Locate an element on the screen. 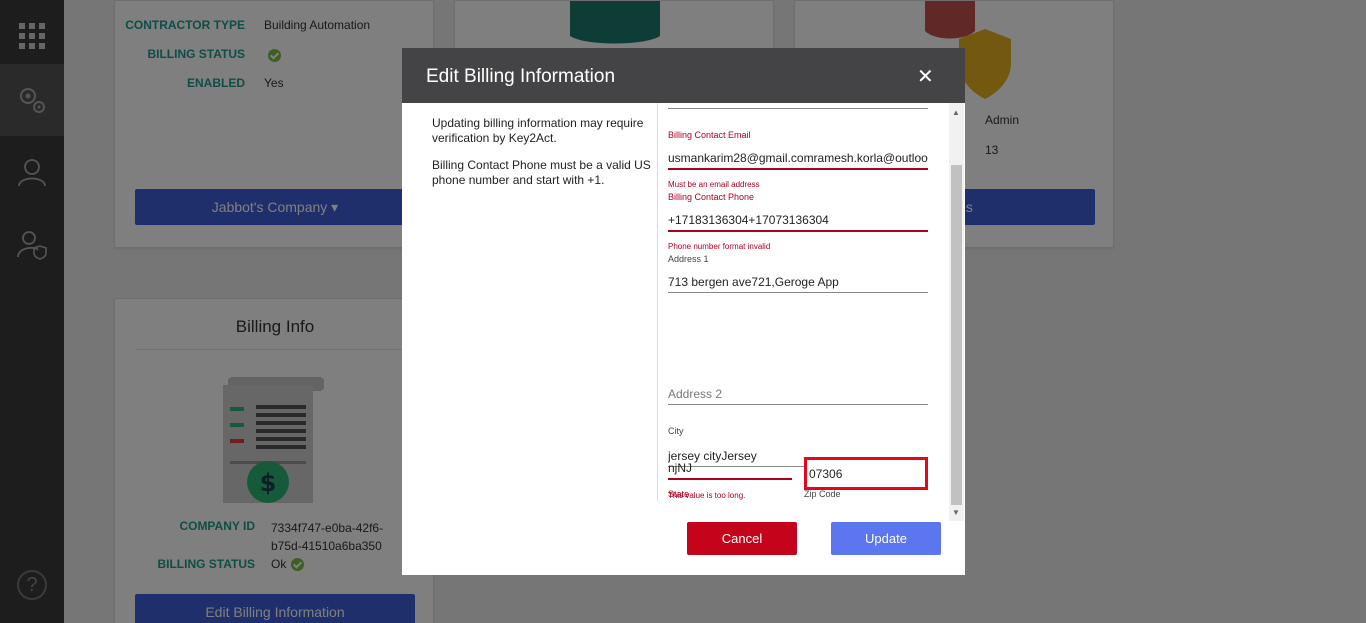 The image size is (1366, 623). cancel-button: Cancel is located at coordinates (742, 538).